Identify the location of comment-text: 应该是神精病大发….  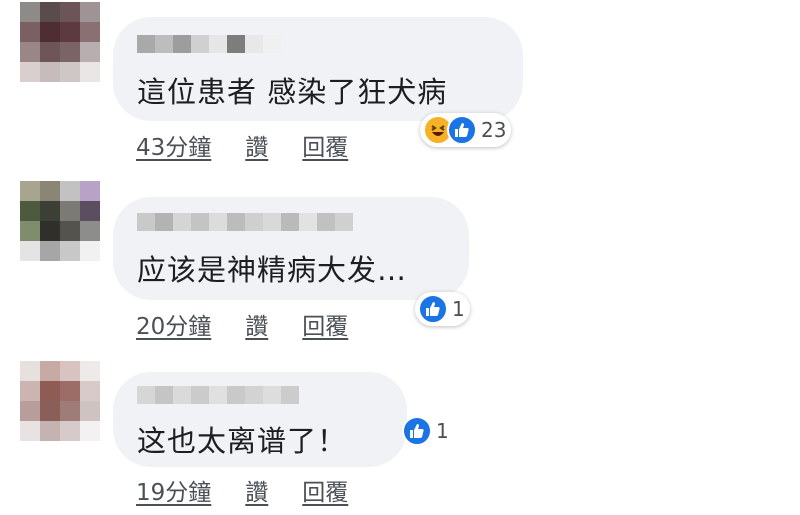
(272, 270).